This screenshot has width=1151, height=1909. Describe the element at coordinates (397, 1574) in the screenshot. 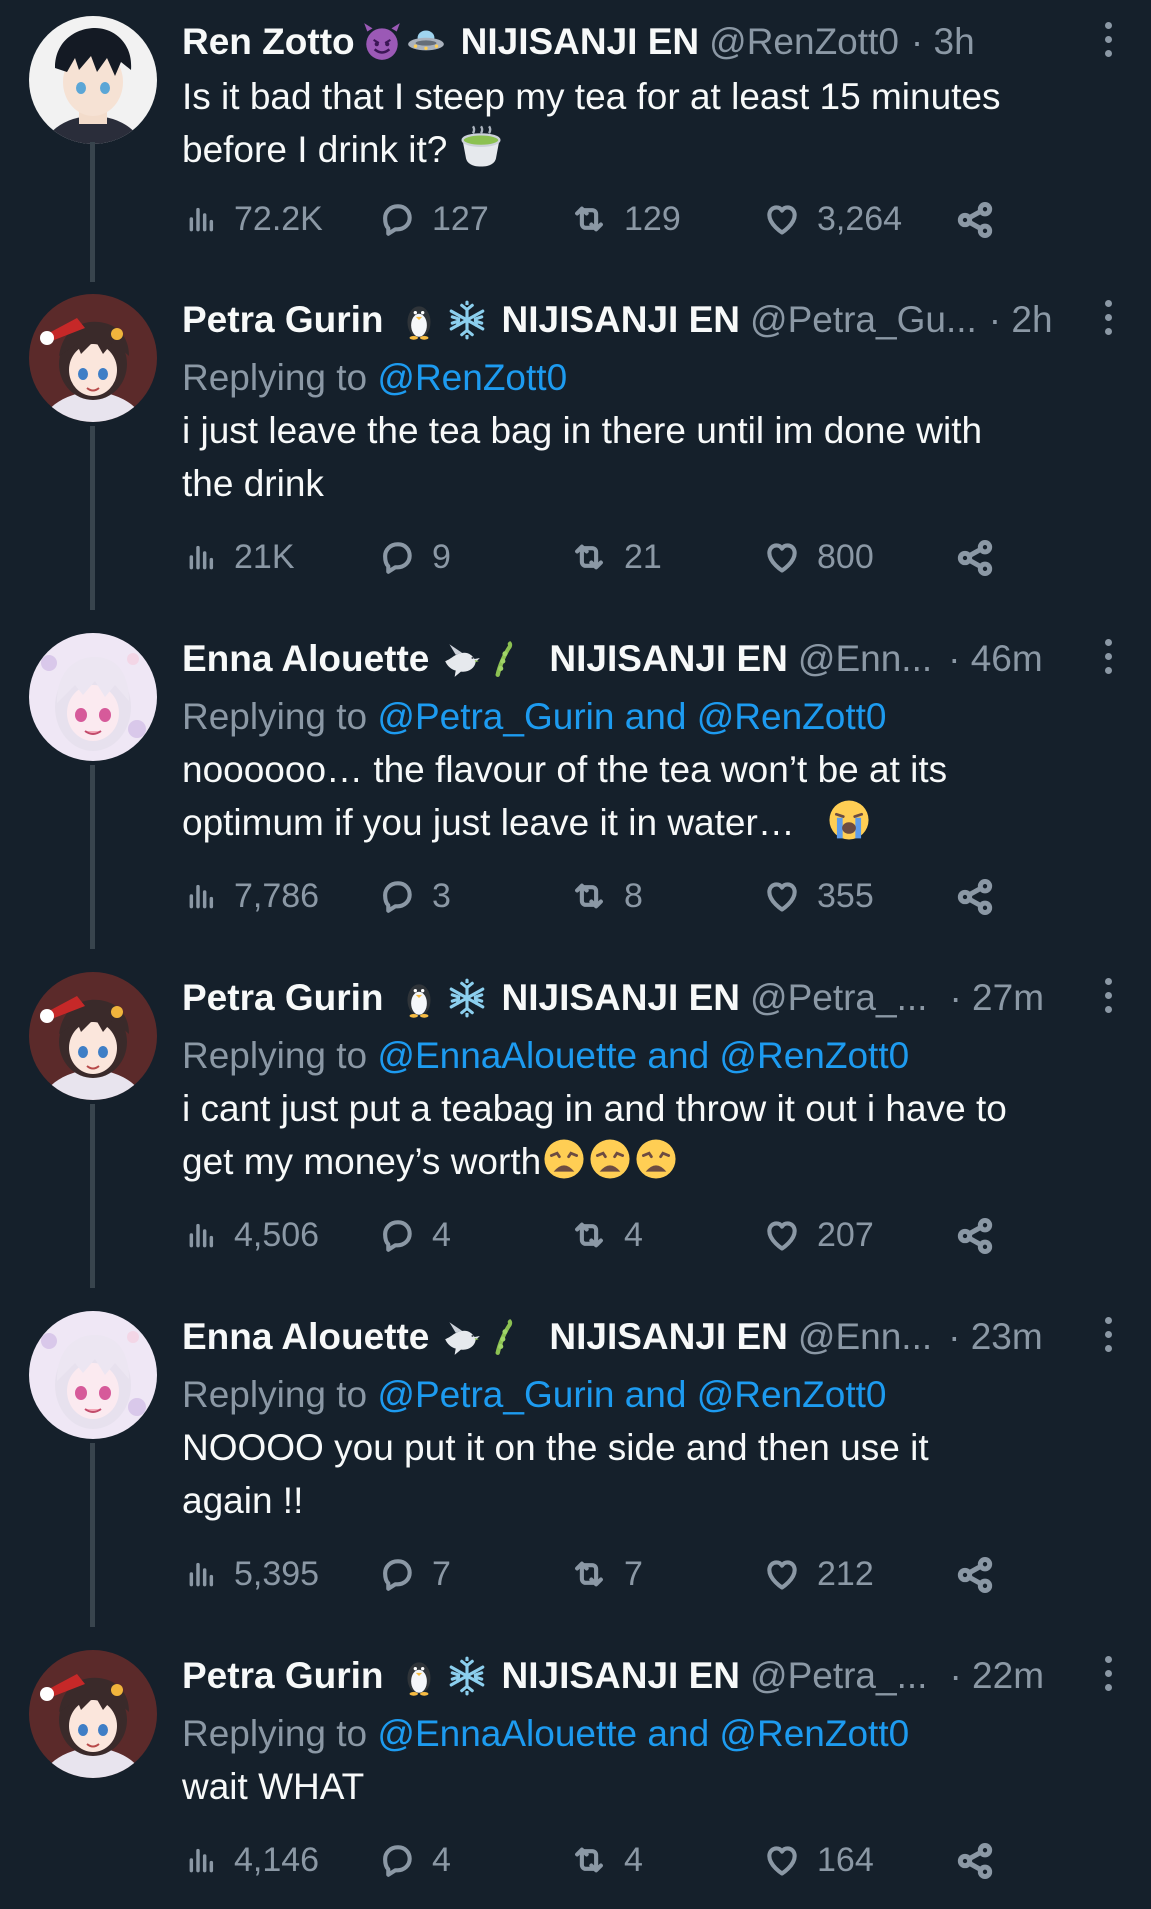

I see `speech-bubble-icon` at that location.